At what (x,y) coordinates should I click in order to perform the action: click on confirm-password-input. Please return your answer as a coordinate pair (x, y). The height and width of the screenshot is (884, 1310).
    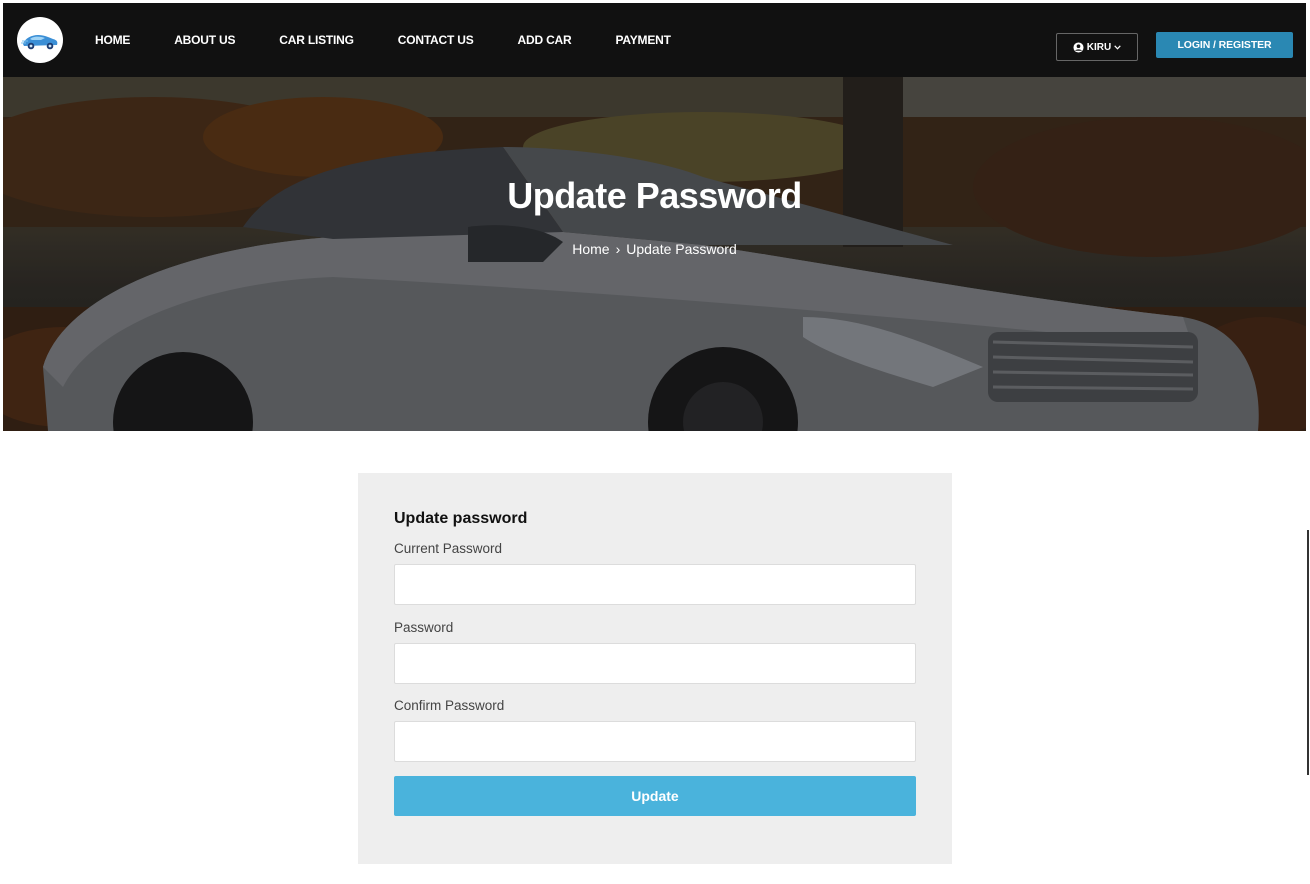
    Looking at the image, I should click on (655, 741).